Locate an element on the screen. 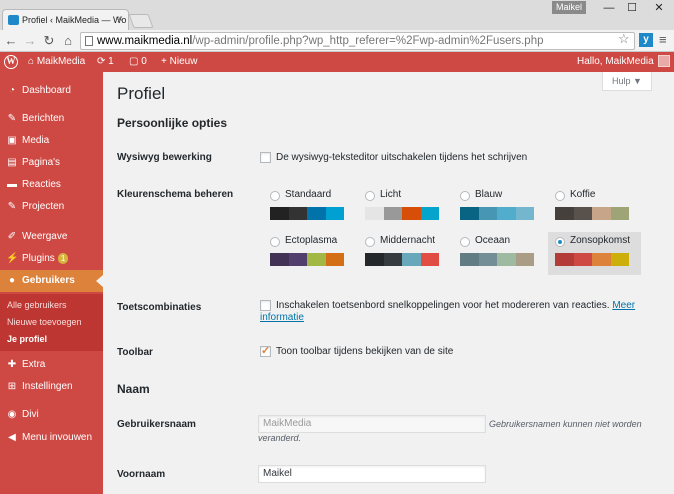 This screenshot has width=674, height=494. back-arrow-icon: ← is located at coordinates (11, 41).